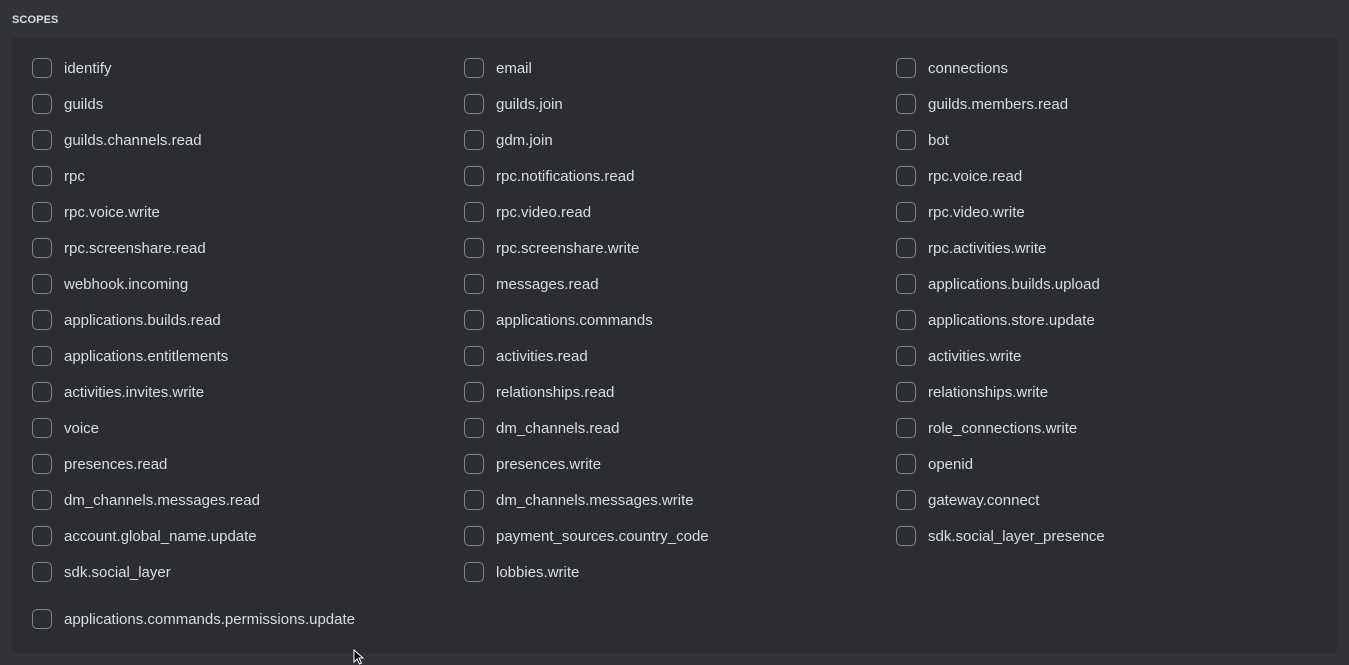  Describe the element at coordinates (112, 212) in the screenshot. I see `scope-label: rpc.voice.write` at that location.